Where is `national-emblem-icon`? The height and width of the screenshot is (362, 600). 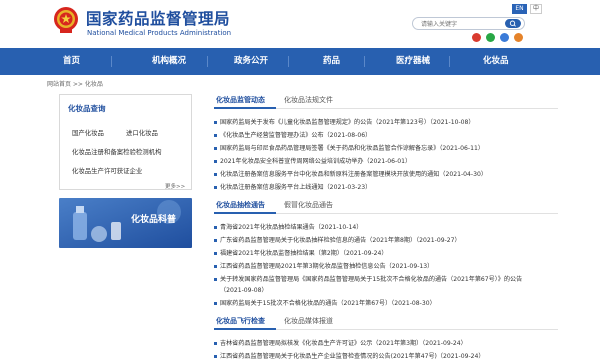 national-emblem-icon is located at coordinates (66, 20).